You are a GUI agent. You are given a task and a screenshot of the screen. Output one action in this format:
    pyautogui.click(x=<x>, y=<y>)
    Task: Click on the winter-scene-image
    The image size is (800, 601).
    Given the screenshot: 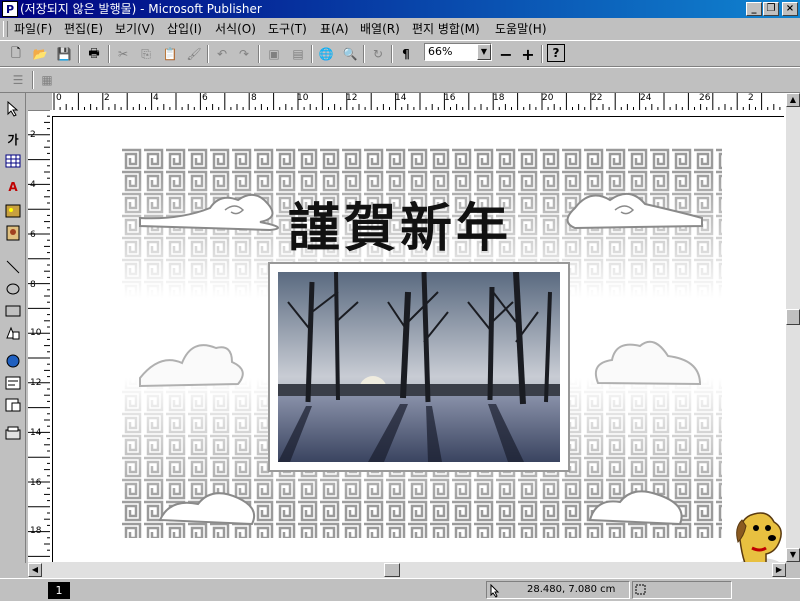 What is the action you would take?
    pyautogui.click(x=419, y=367)
    